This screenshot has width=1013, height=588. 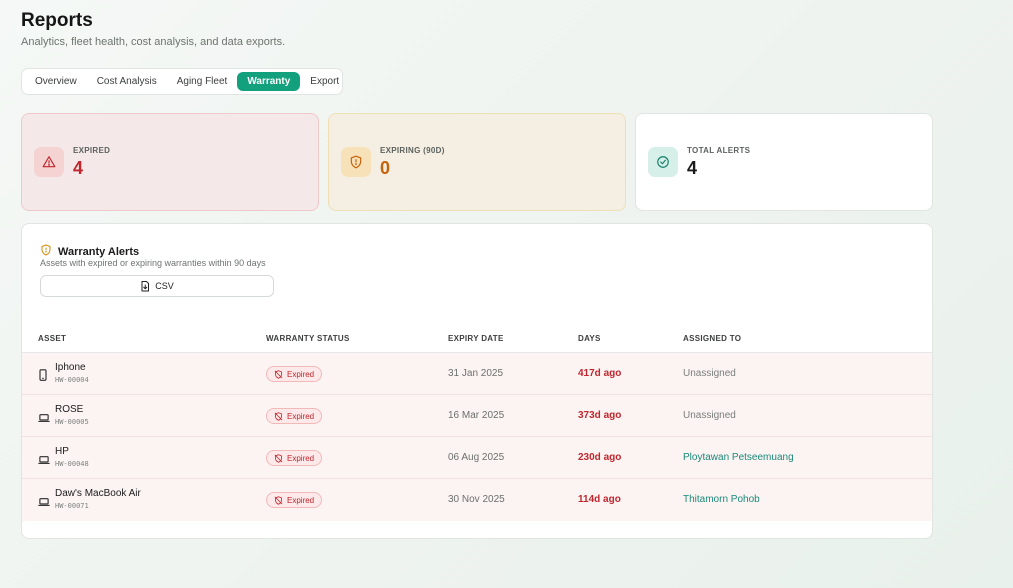 I want to click on stat-label-total: TOTAL ALERTS, so click(x=719, y=150).